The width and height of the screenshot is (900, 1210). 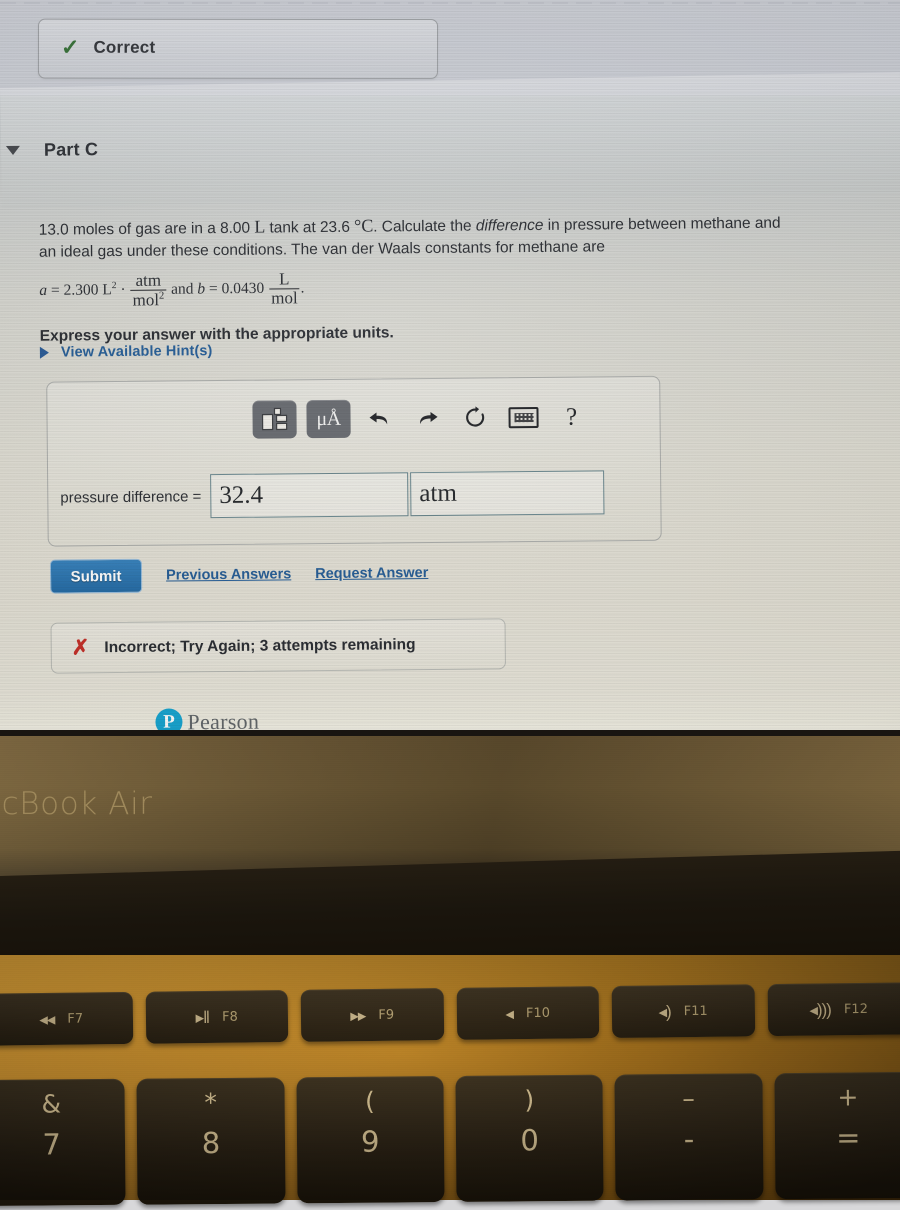 What do you see at coordinates (63, 1142) in the screenshot?
I see `key-7: & 7` at bounding box center [63, 1142].